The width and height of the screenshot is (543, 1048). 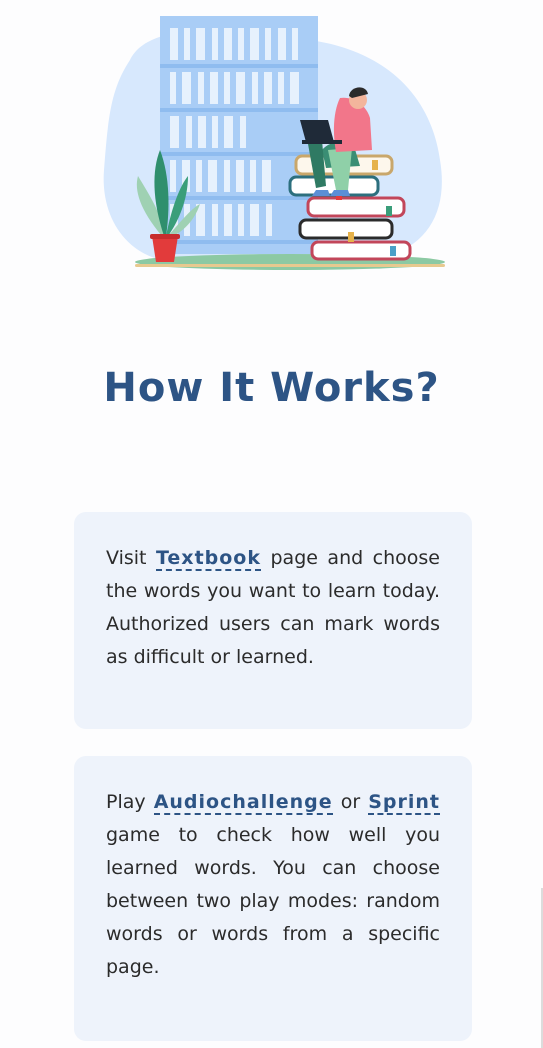 What do you see at coordinates (208, 559) in the screenshot?
I see `textbook-link: Textbook` at bounding box center [208, 559].